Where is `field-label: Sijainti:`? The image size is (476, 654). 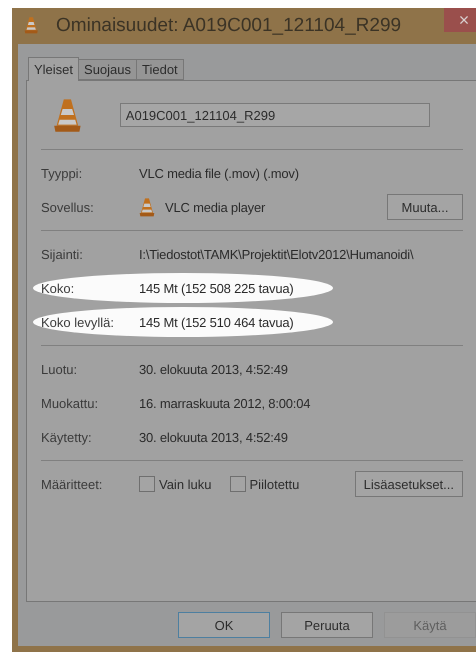 field-label: Sijainti: is located at coordinates (62, 254).